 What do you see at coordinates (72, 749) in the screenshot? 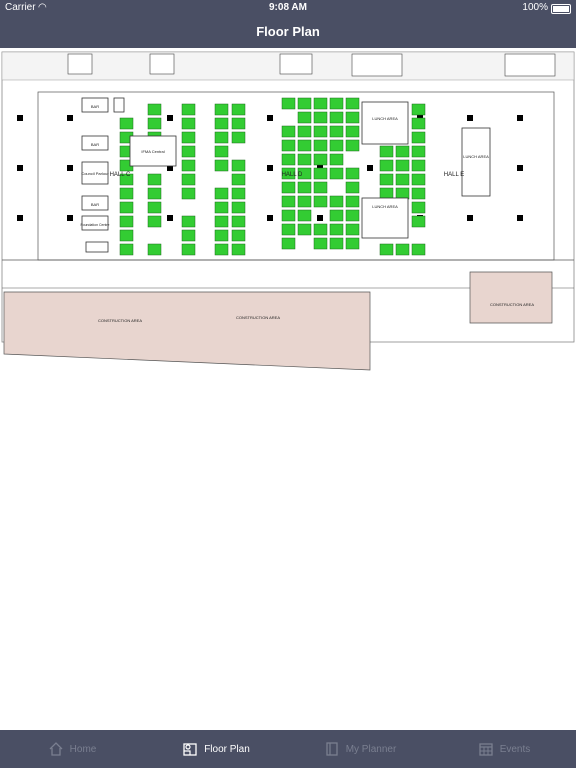
I see `tab-home: Home` at bounding box center [72, 749].